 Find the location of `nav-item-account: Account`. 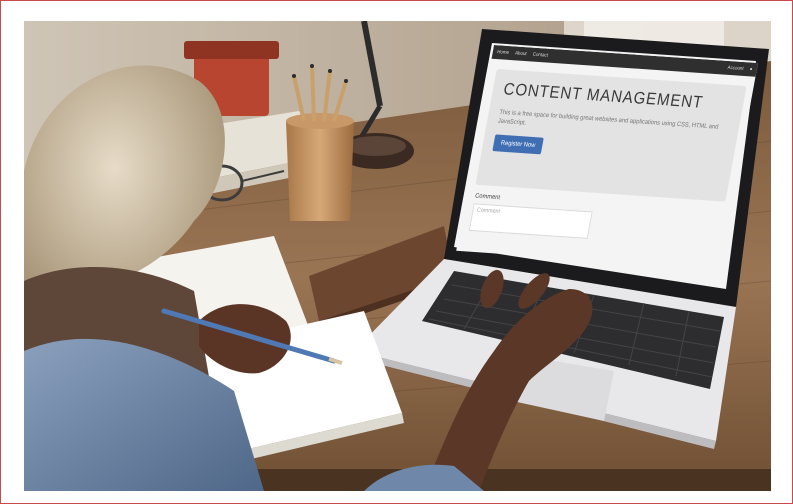

nav-item-account: Account is located at coordinates (735, 68).